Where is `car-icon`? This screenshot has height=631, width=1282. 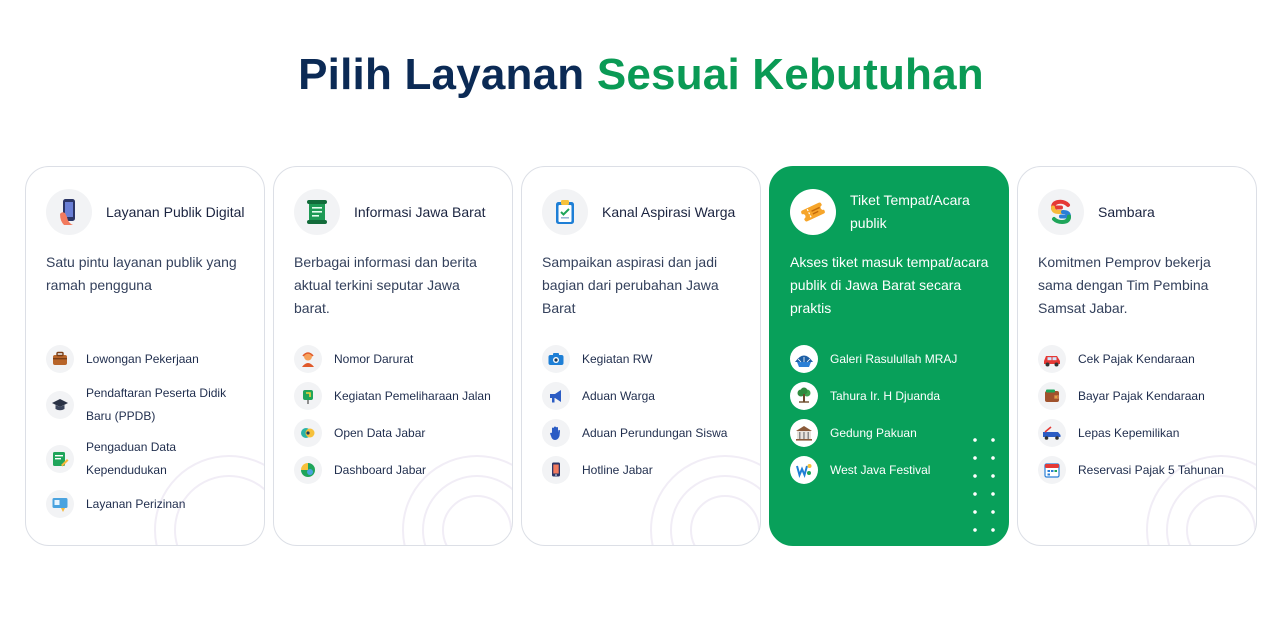 car-icon is located at coordinates (1052, 359).